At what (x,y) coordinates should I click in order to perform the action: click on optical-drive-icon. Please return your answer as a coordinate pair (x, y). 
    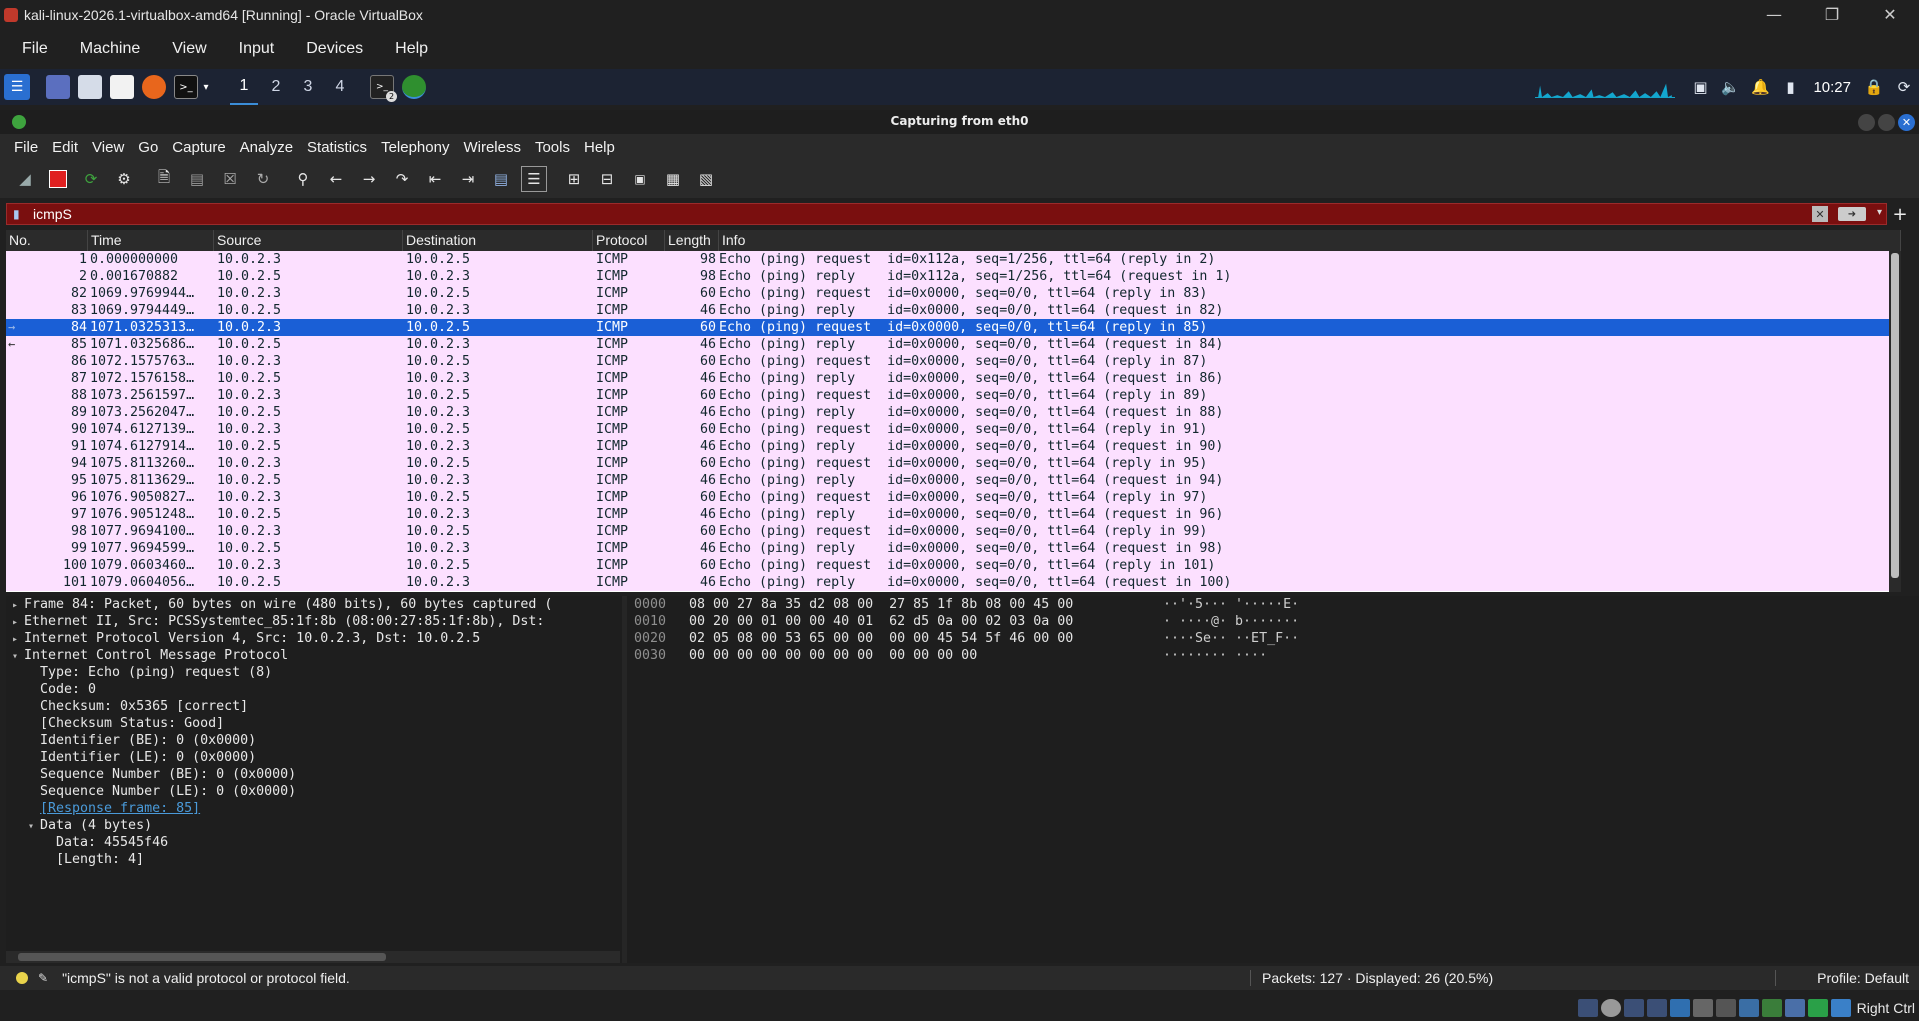
    Looking at the image, I should click on (1610, 1008).